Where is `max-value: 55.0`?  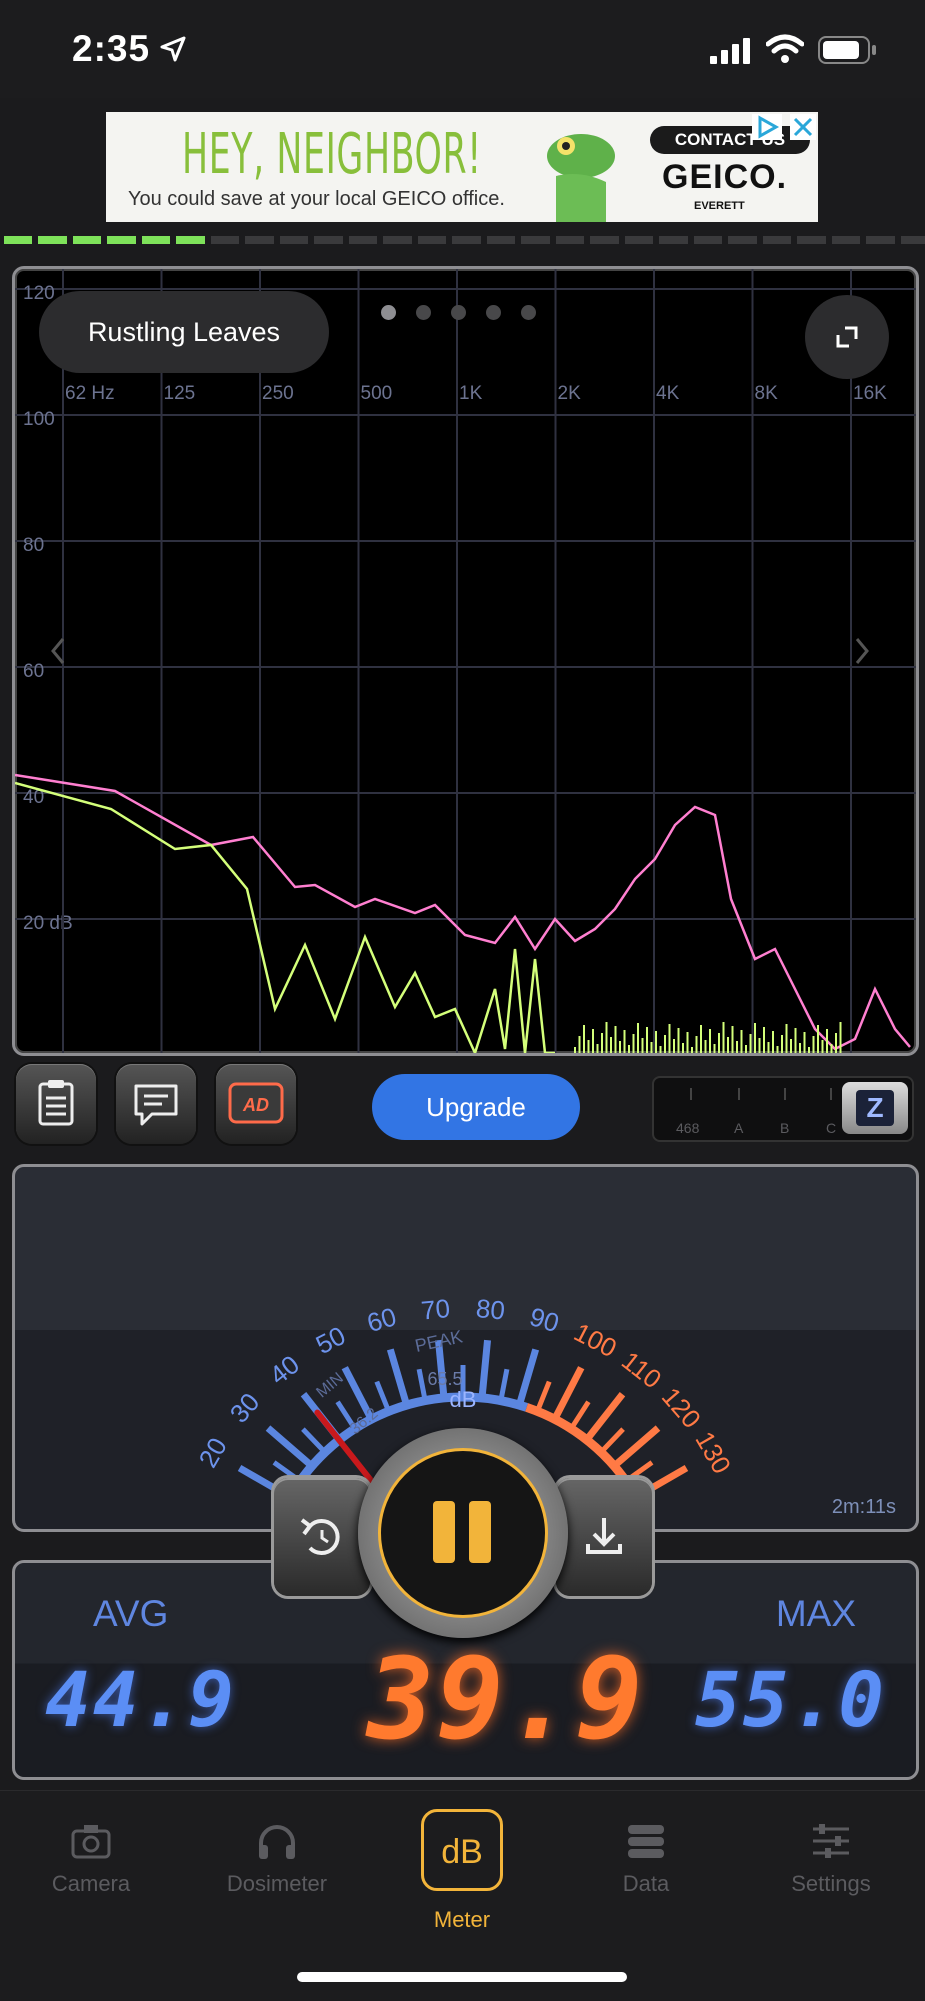
max-value: 55.0 is located at coordinates (790, 1699).